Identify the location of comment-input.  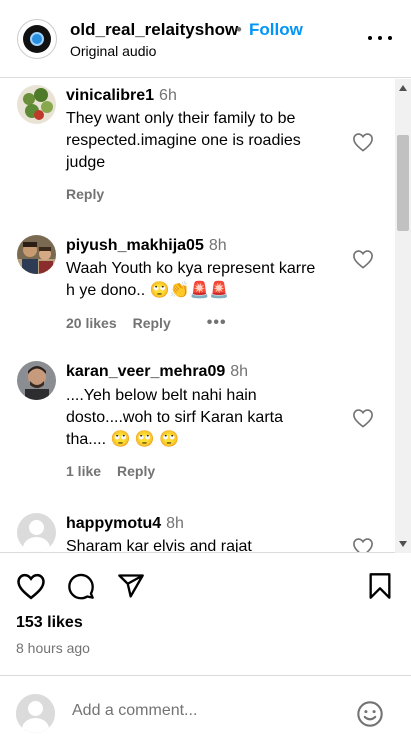
(202, 711).